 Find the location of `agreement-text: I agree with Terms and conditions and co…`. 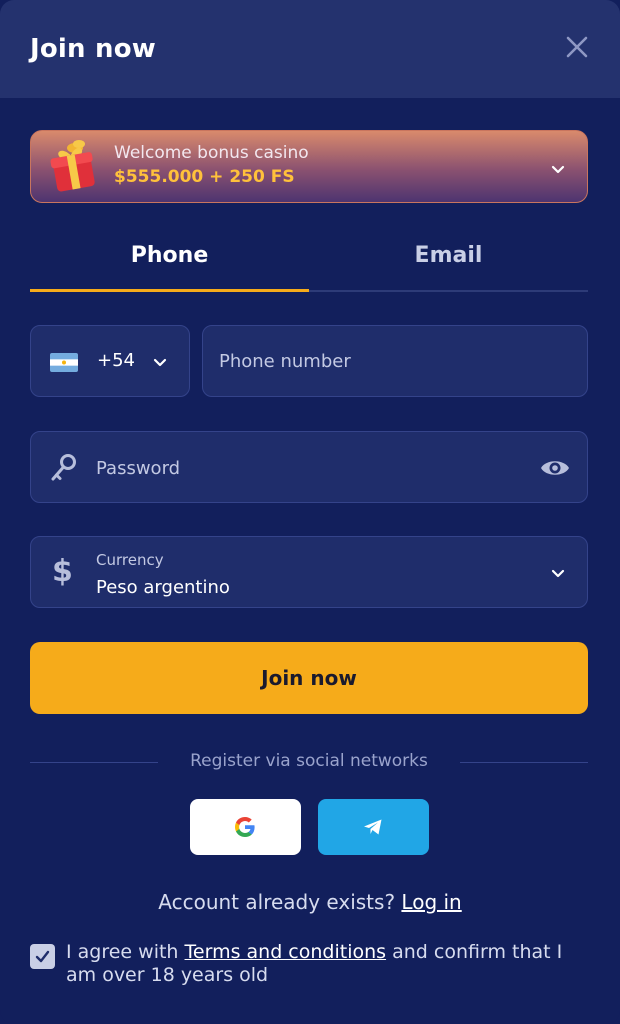

agreement-text: I agree with Terms and conditions and co… is located at coordinates (330, 964).